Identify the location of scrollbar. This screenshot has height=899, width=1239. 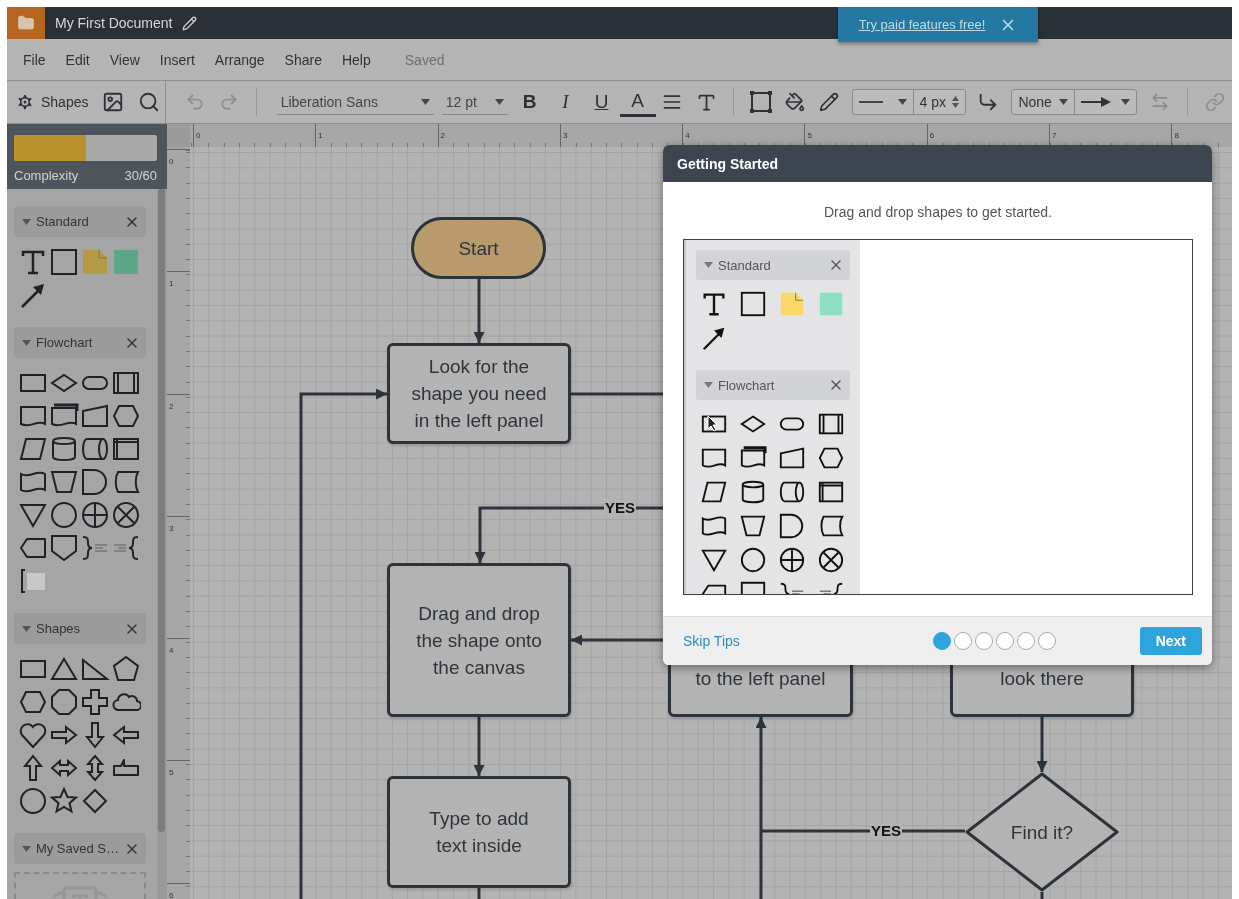
(162, 544).